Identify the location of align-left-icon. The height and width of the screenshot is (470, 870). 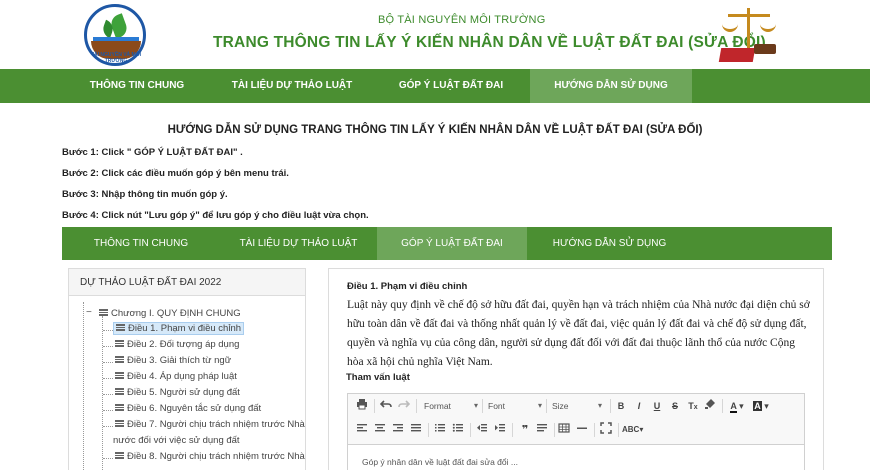
(363, 430).